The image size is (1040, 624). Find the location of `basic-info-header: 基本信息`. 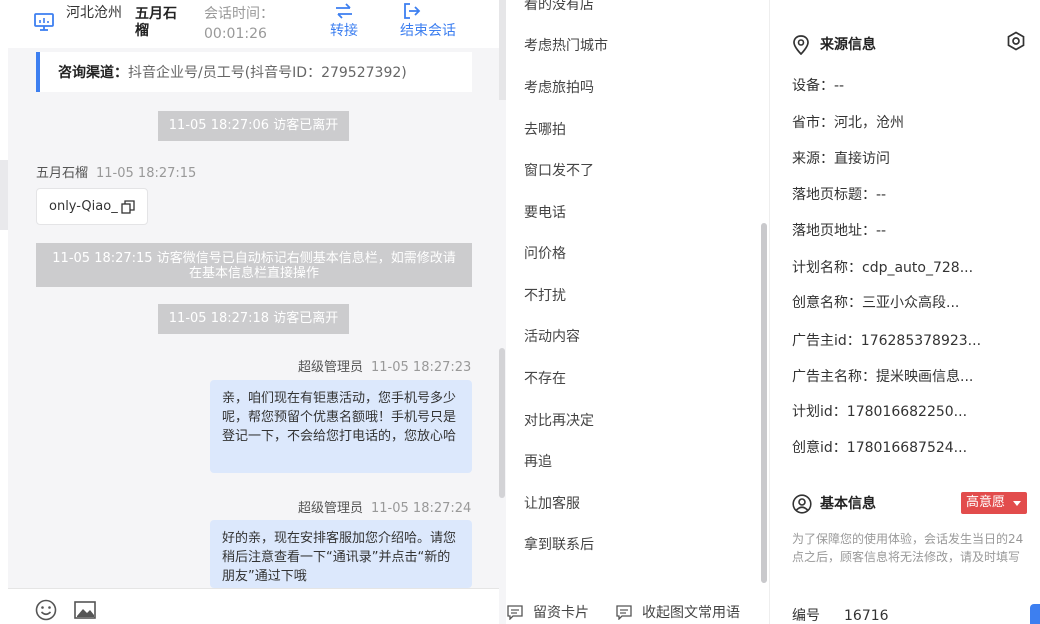

basic-info-header: 基本信息 is located at coordinates (862, 503).